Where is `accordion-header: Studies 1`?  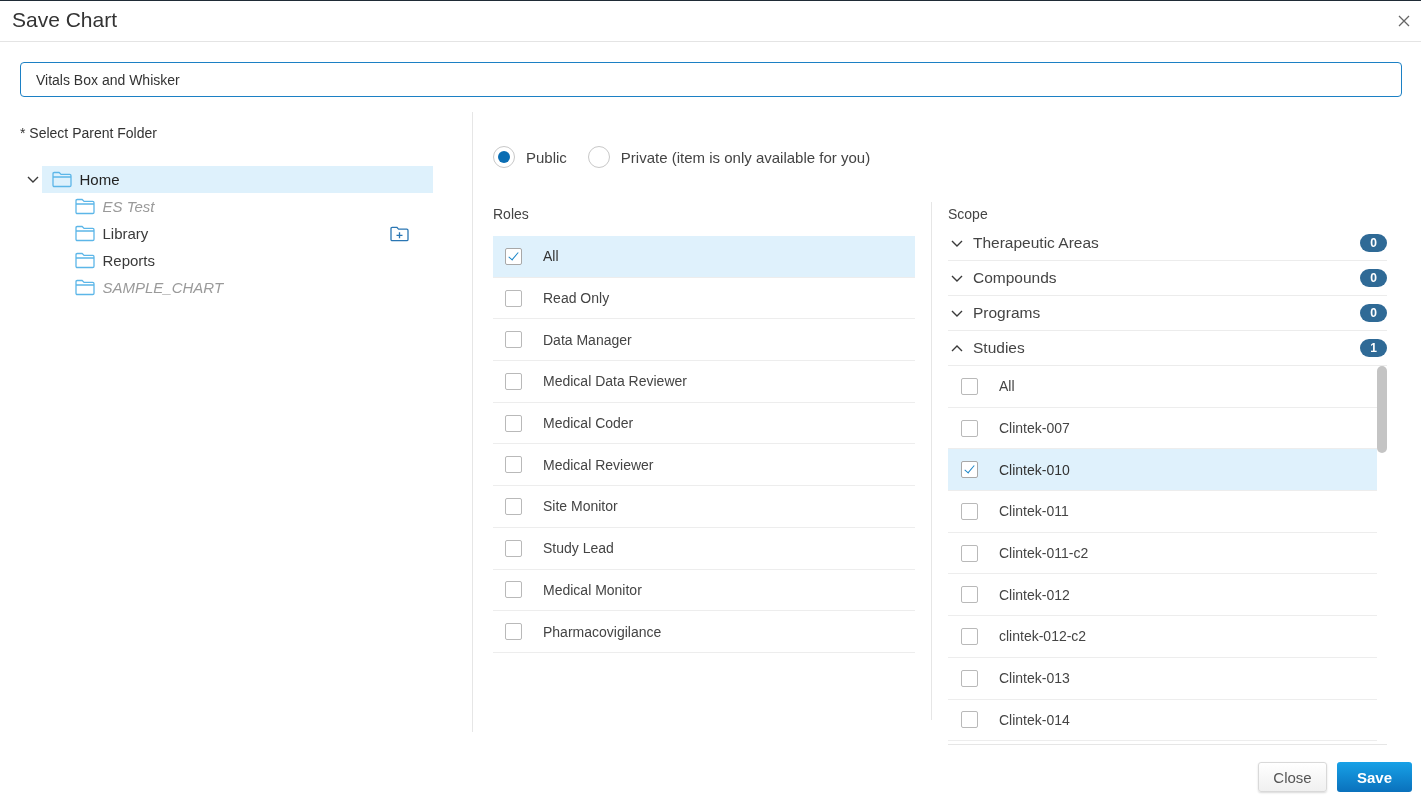
accordion-header: Studies 1 is located at coordinates (1167, 348).